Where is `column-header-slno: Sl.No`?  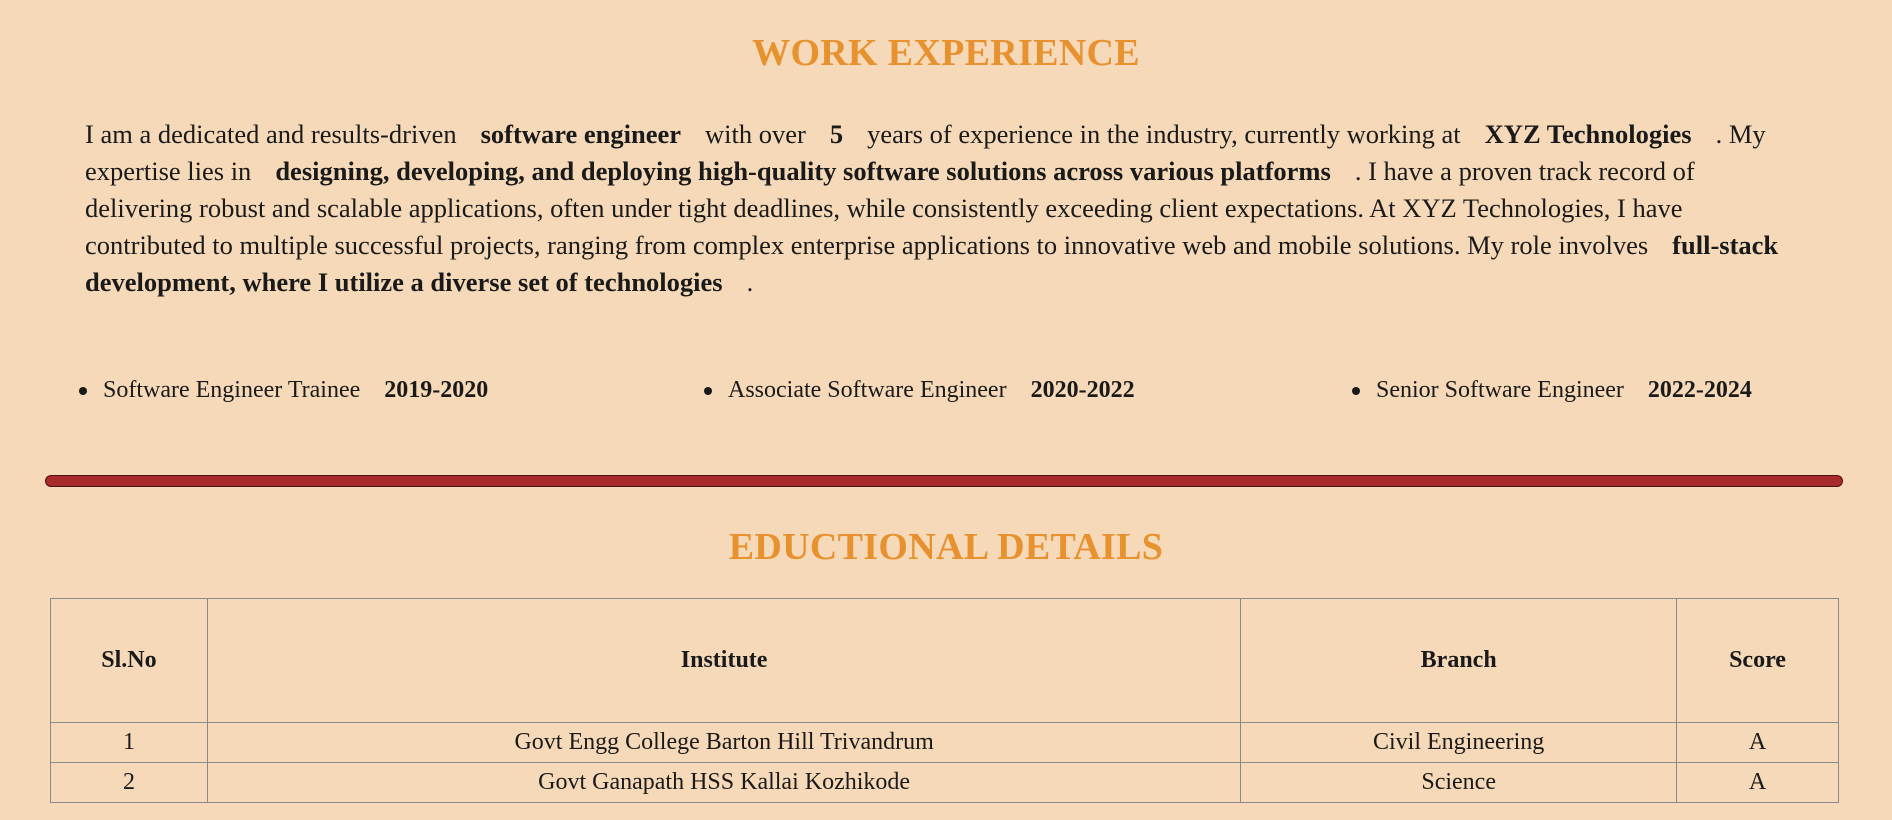 column-header-slno: Sl.No is located at coordinates (129, 660).